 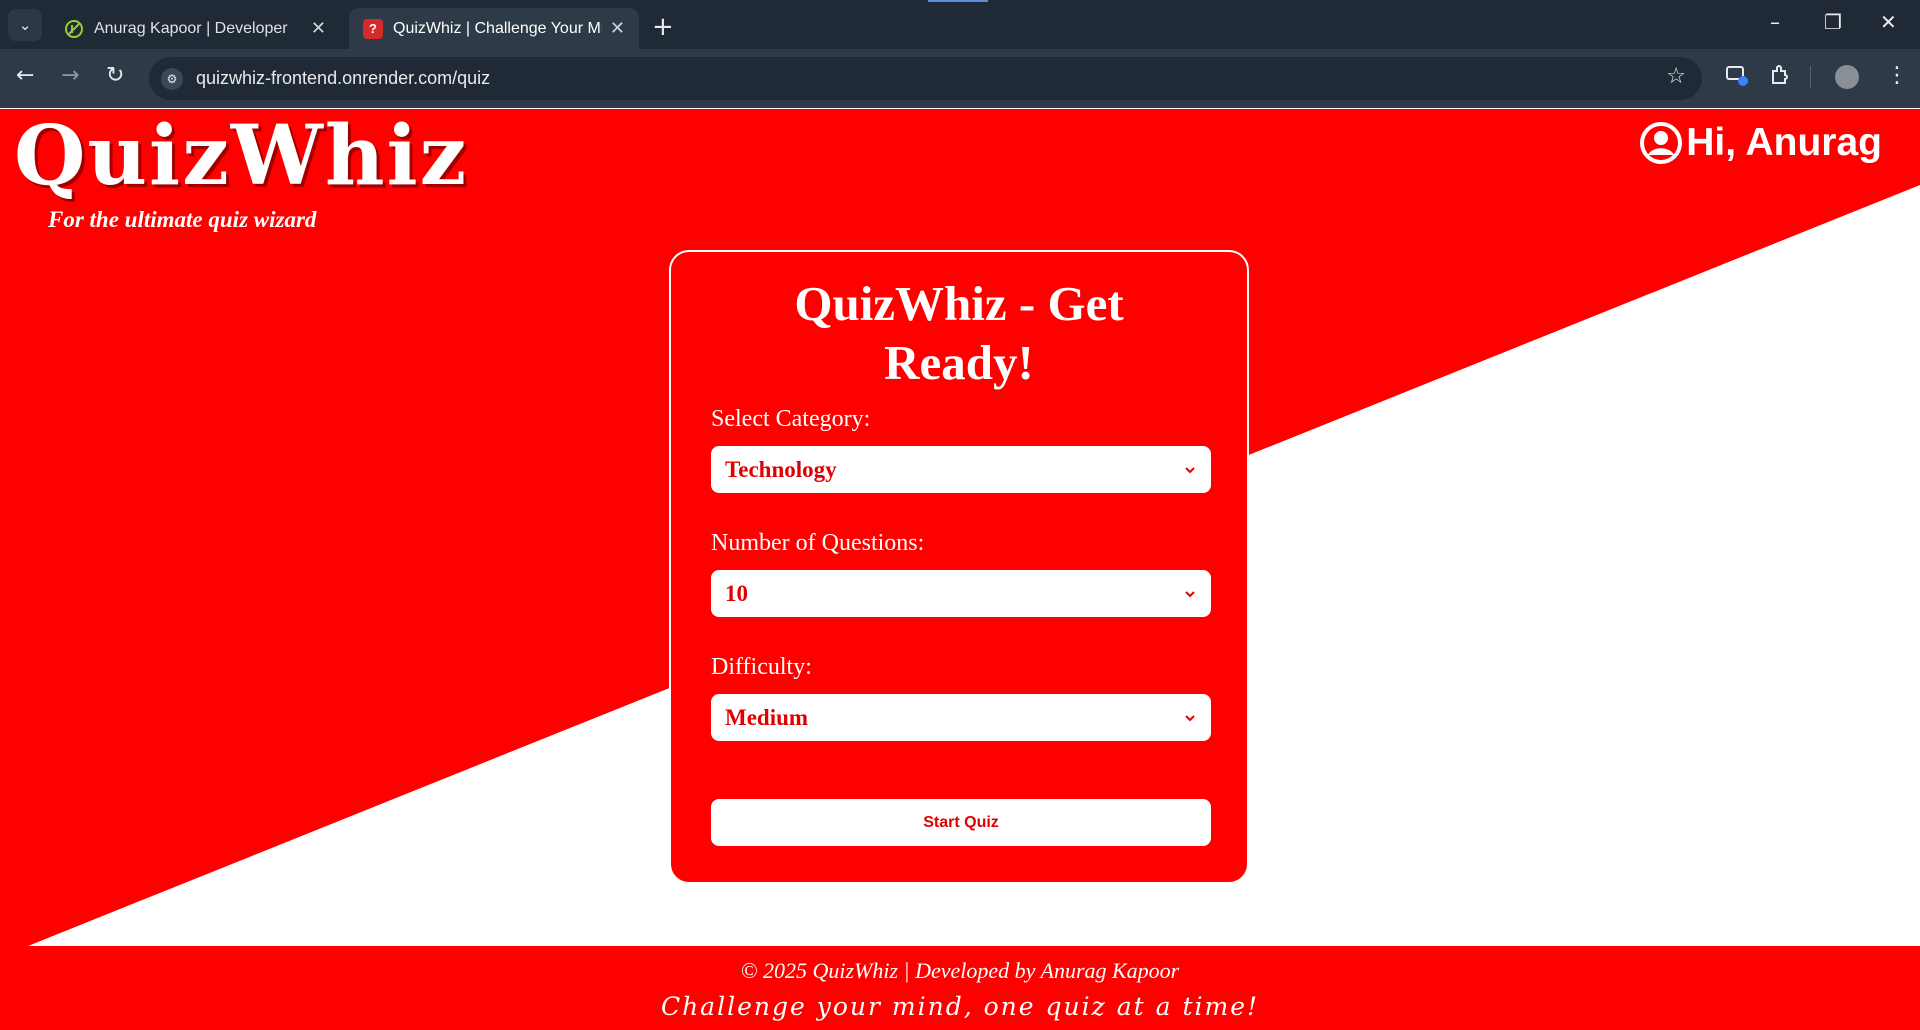 What do you see at coordinates (115, 75) in the screenshot?
I see `reload-icon: ↻` at bounding box center [115, 75].